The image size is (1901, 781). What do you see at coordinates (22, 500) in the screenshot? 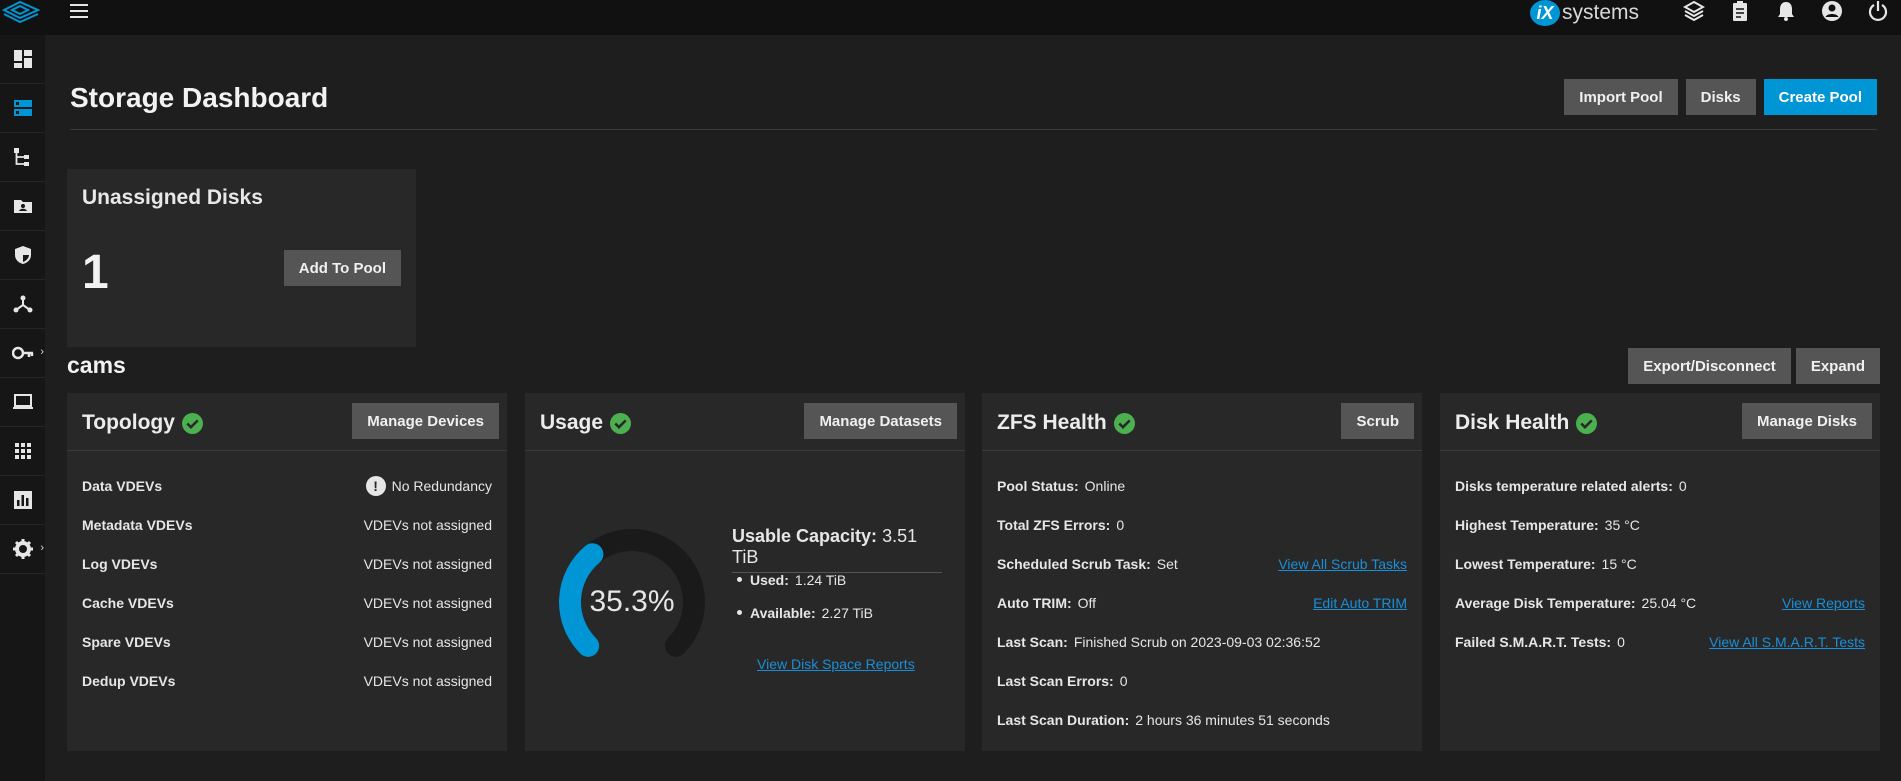
I see `sidebar-item-reporting` at bounding box center [22, 500].